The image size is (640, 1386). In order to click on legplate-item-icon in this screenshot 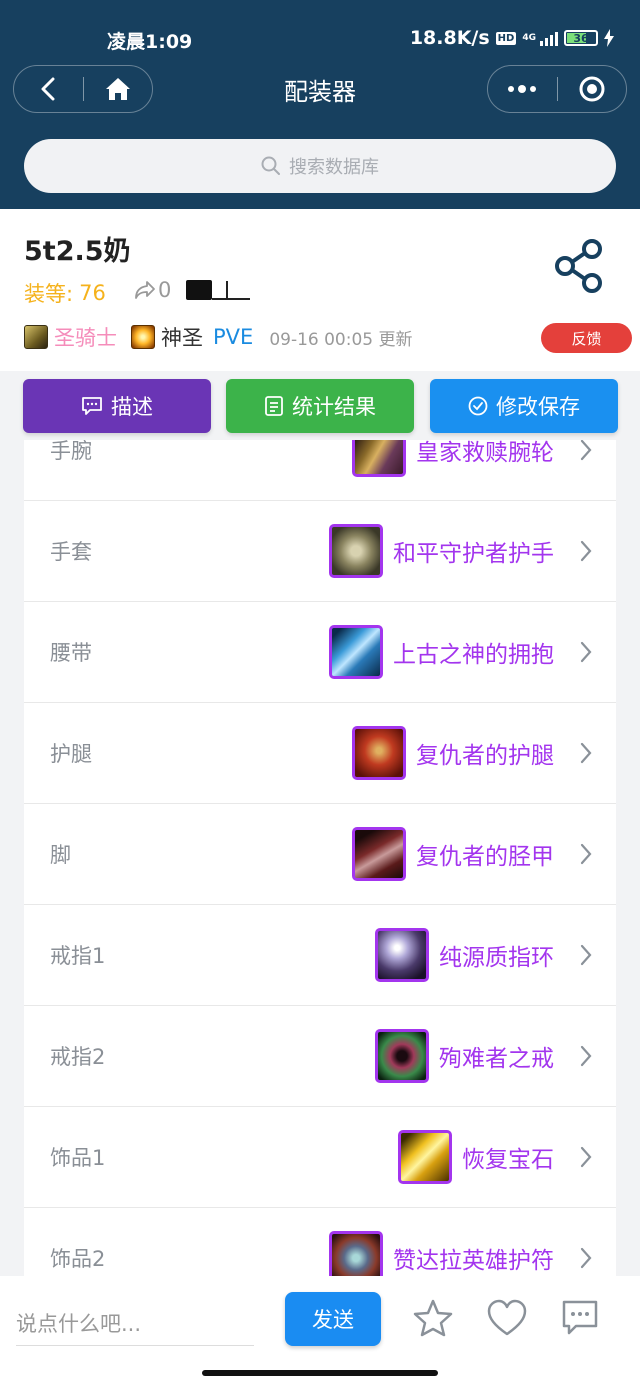, I will do `click(379, 753)`.